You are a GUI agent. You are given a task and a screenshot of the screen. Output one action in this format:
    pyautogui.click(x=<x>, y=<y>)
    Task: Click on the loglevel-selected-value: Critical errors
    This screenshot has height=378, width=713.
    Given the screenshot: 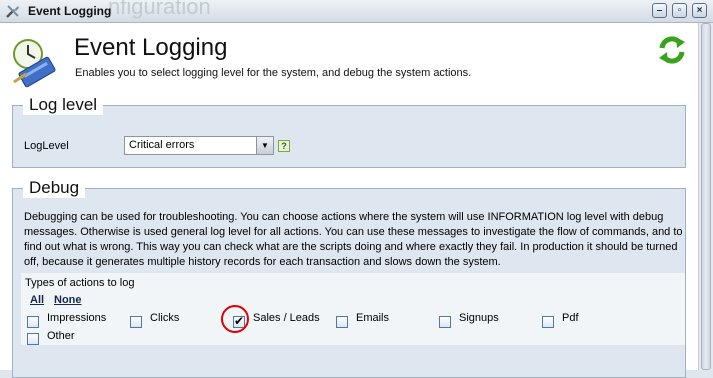 What is the action you would take?
    pyautogui.click(x=162, y=145)
    